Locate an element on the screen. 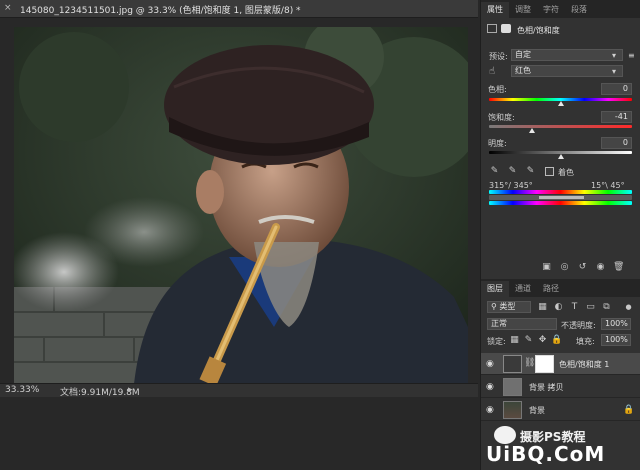 This screenshot has height=470, width=640. eyedropper-icon: ✎ is located at coordinates (494, 171).